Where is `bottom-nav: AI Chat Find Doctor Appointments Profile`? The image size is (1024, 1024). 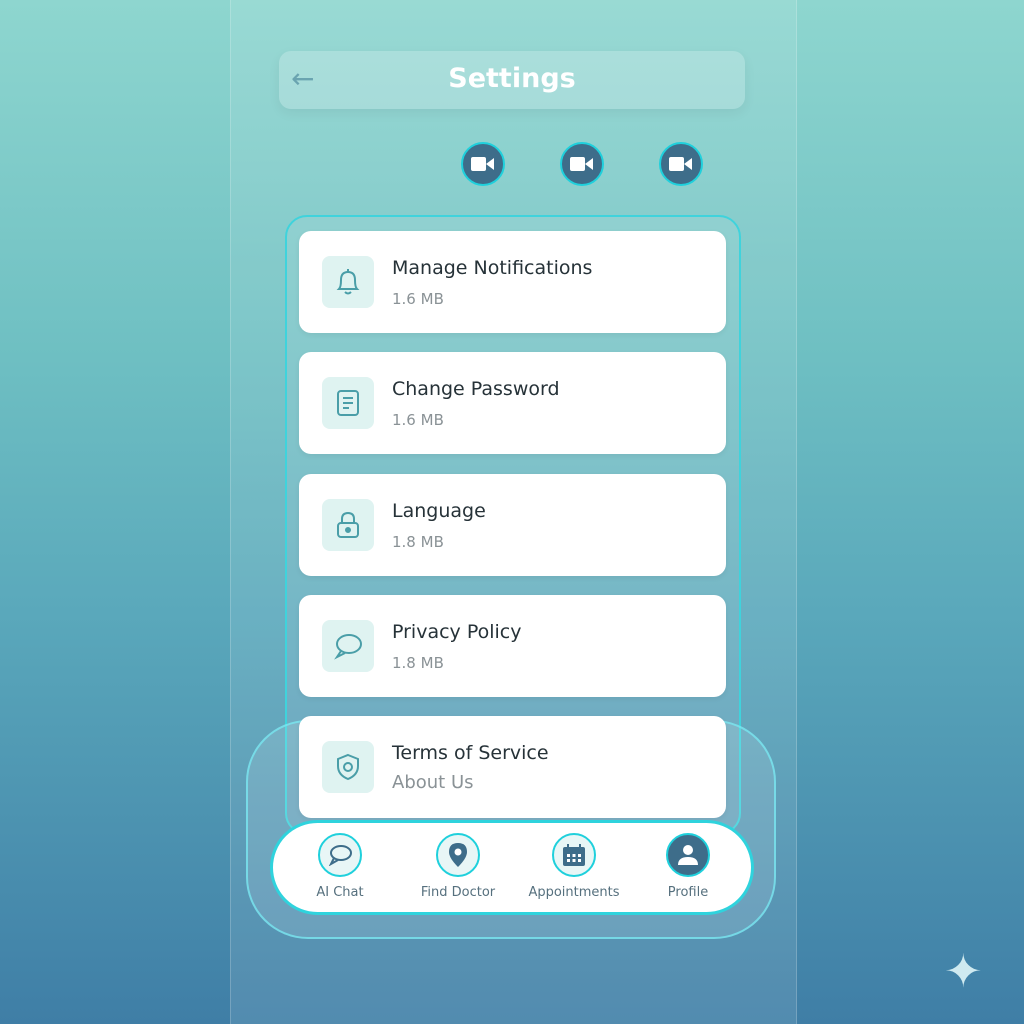 bottom-nav: AI Chat Find Doctor Appointments Profile is located at coordinates (512, 867).